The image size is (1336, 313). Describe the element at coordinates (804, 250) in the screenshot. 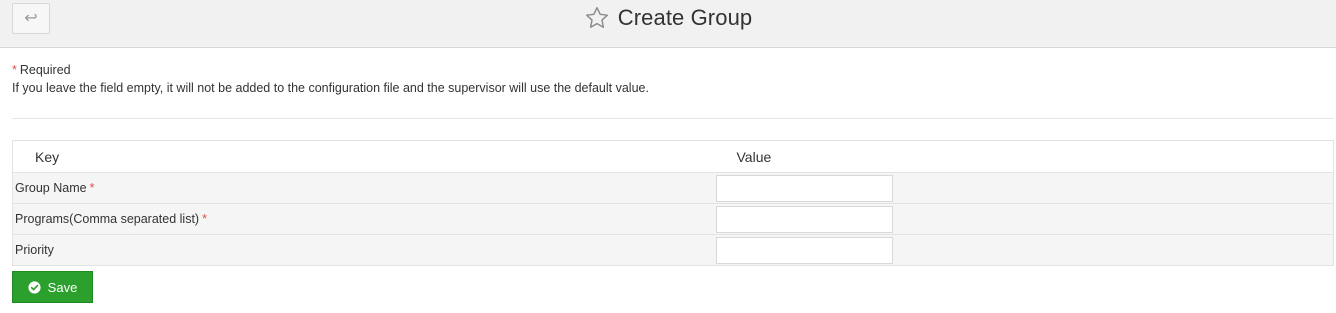

I see `priority-input` at that location.